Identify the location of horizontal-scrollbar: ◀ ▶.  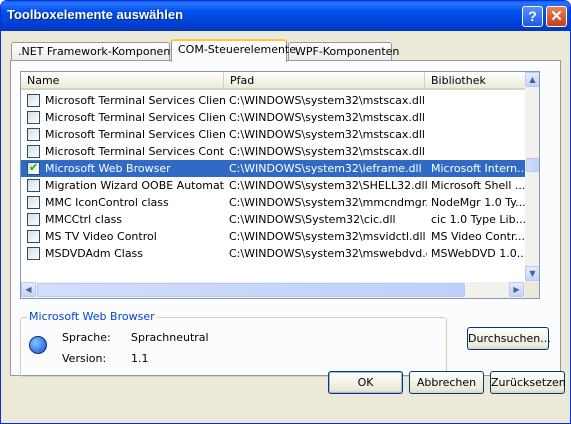
(273, 290).